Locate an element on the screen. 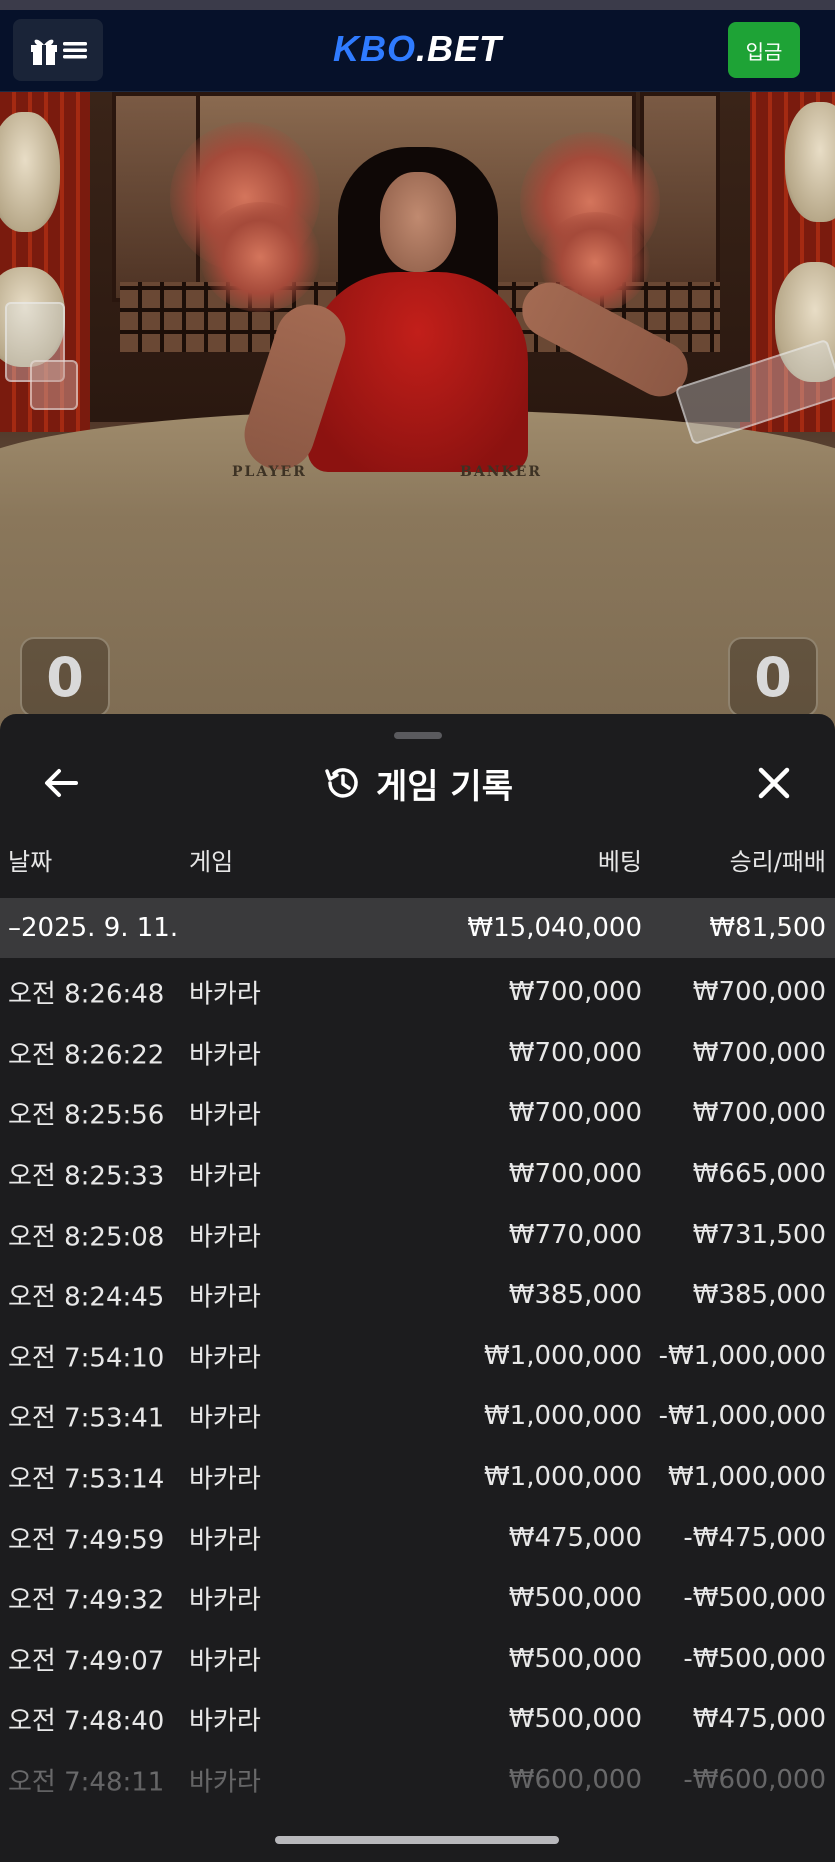  row-bet: ₩600,000 is located at coordinates (575, 1780).